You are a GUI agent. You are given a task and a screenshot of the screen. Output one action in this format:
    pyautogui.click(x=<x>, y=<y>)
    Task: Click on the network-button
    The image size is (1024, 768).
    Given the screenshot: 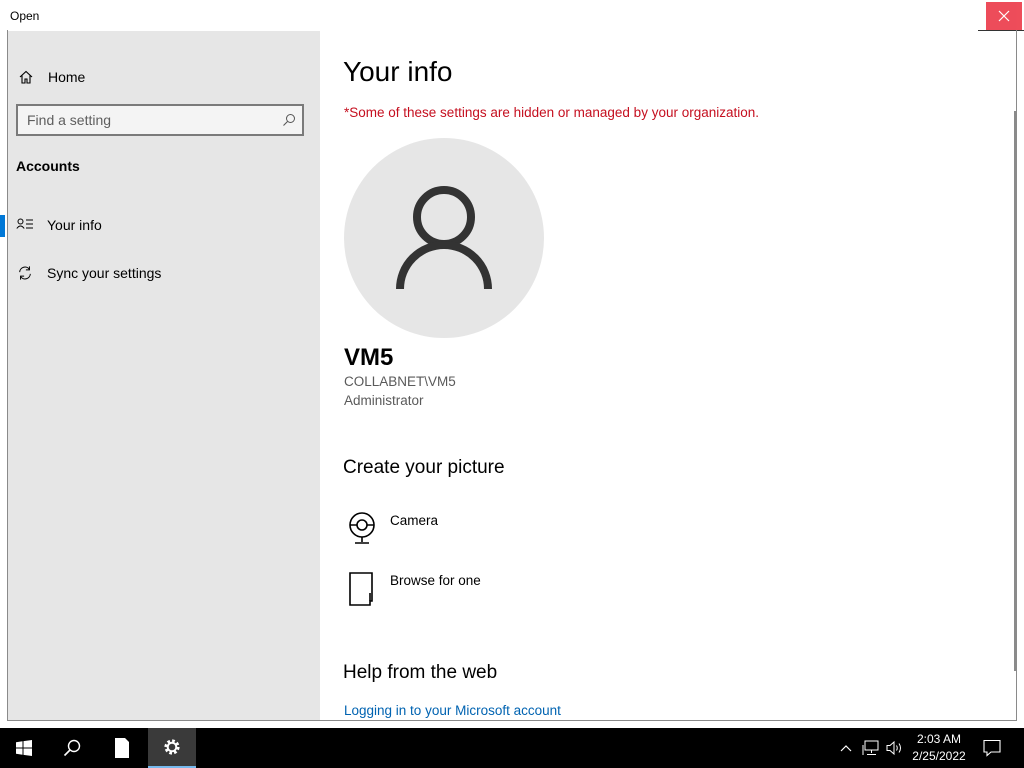 What is the action you would take?
    pyautogui.click(x=871, y=748)
    